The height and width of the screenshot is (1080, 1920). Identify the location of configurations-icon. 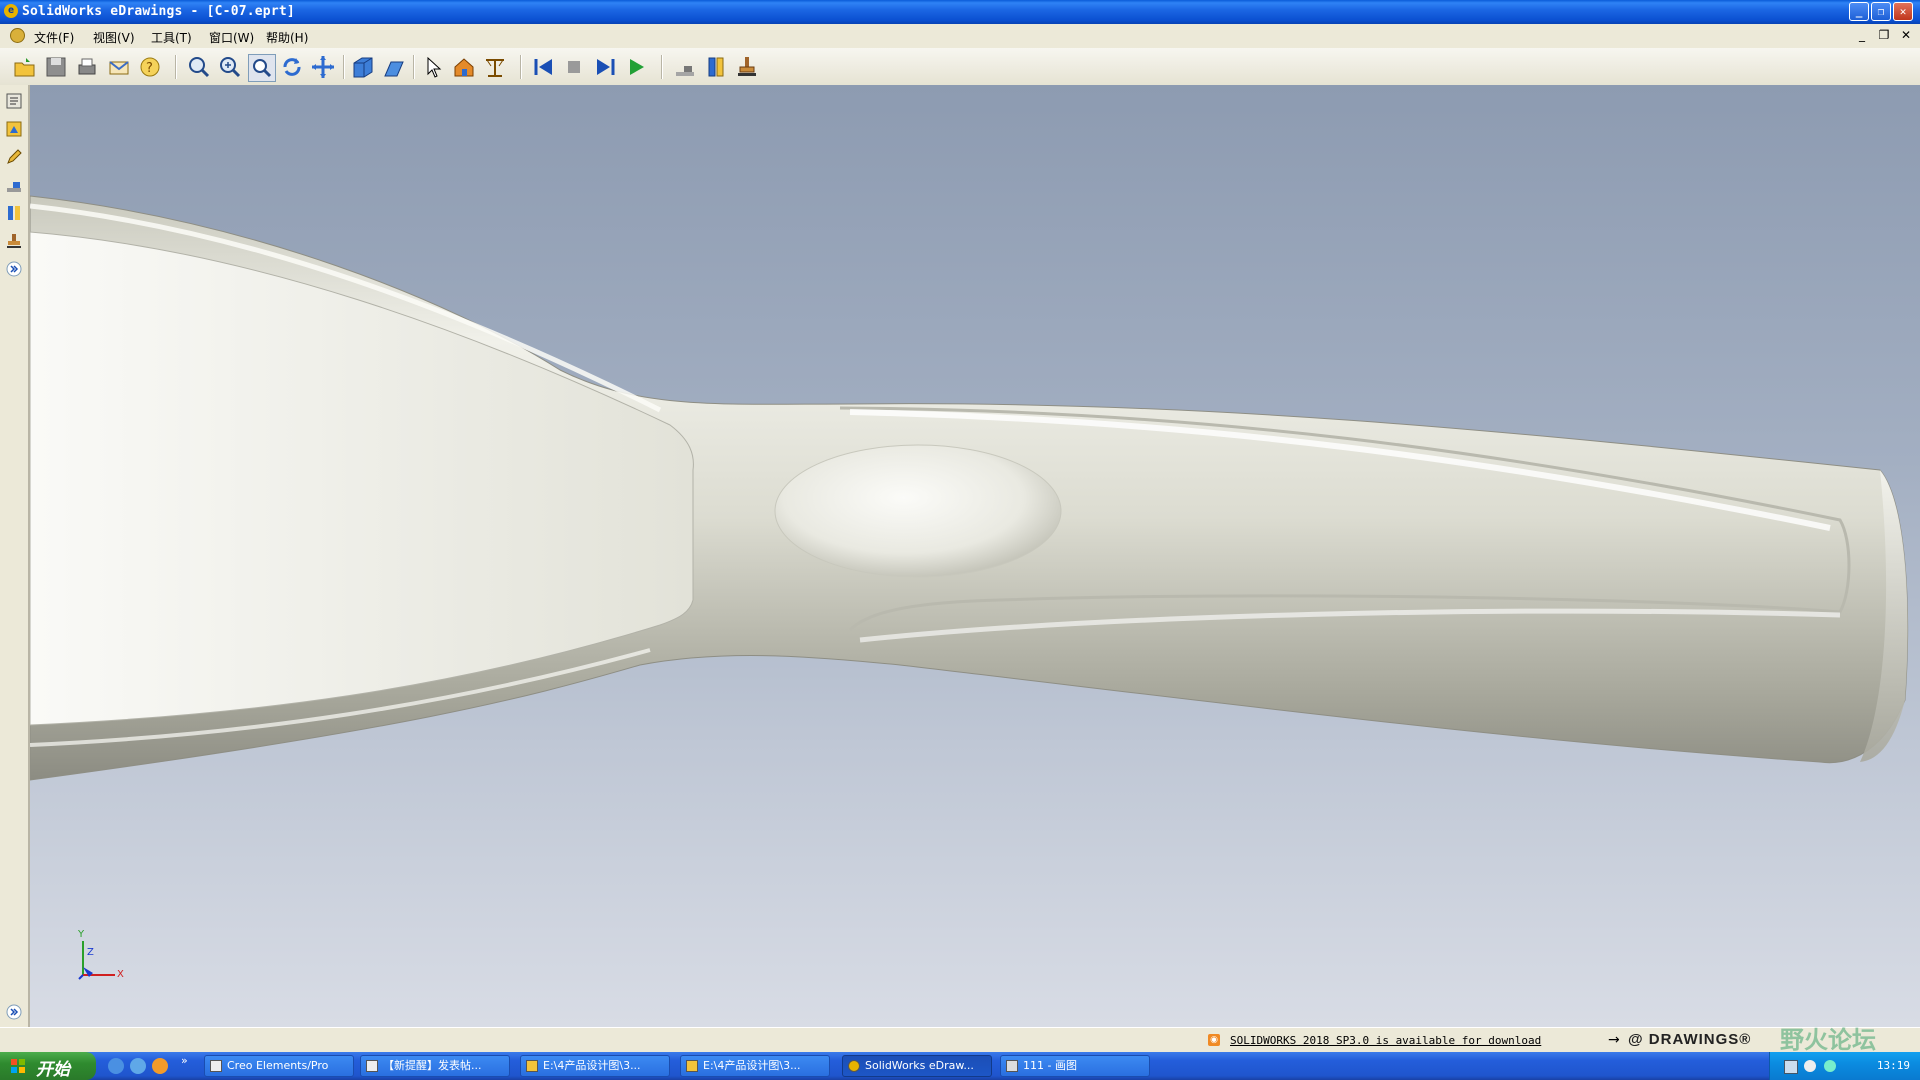
(14, 129).